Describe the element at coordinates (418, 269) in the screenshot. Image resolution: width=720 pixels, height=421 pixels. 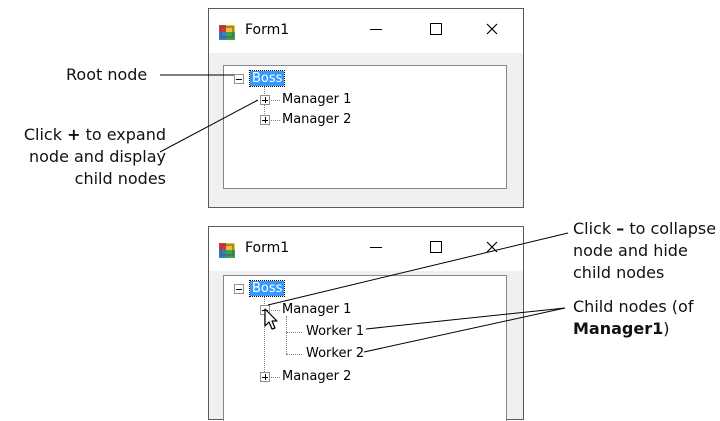
I see `leader-collapse` at that location.